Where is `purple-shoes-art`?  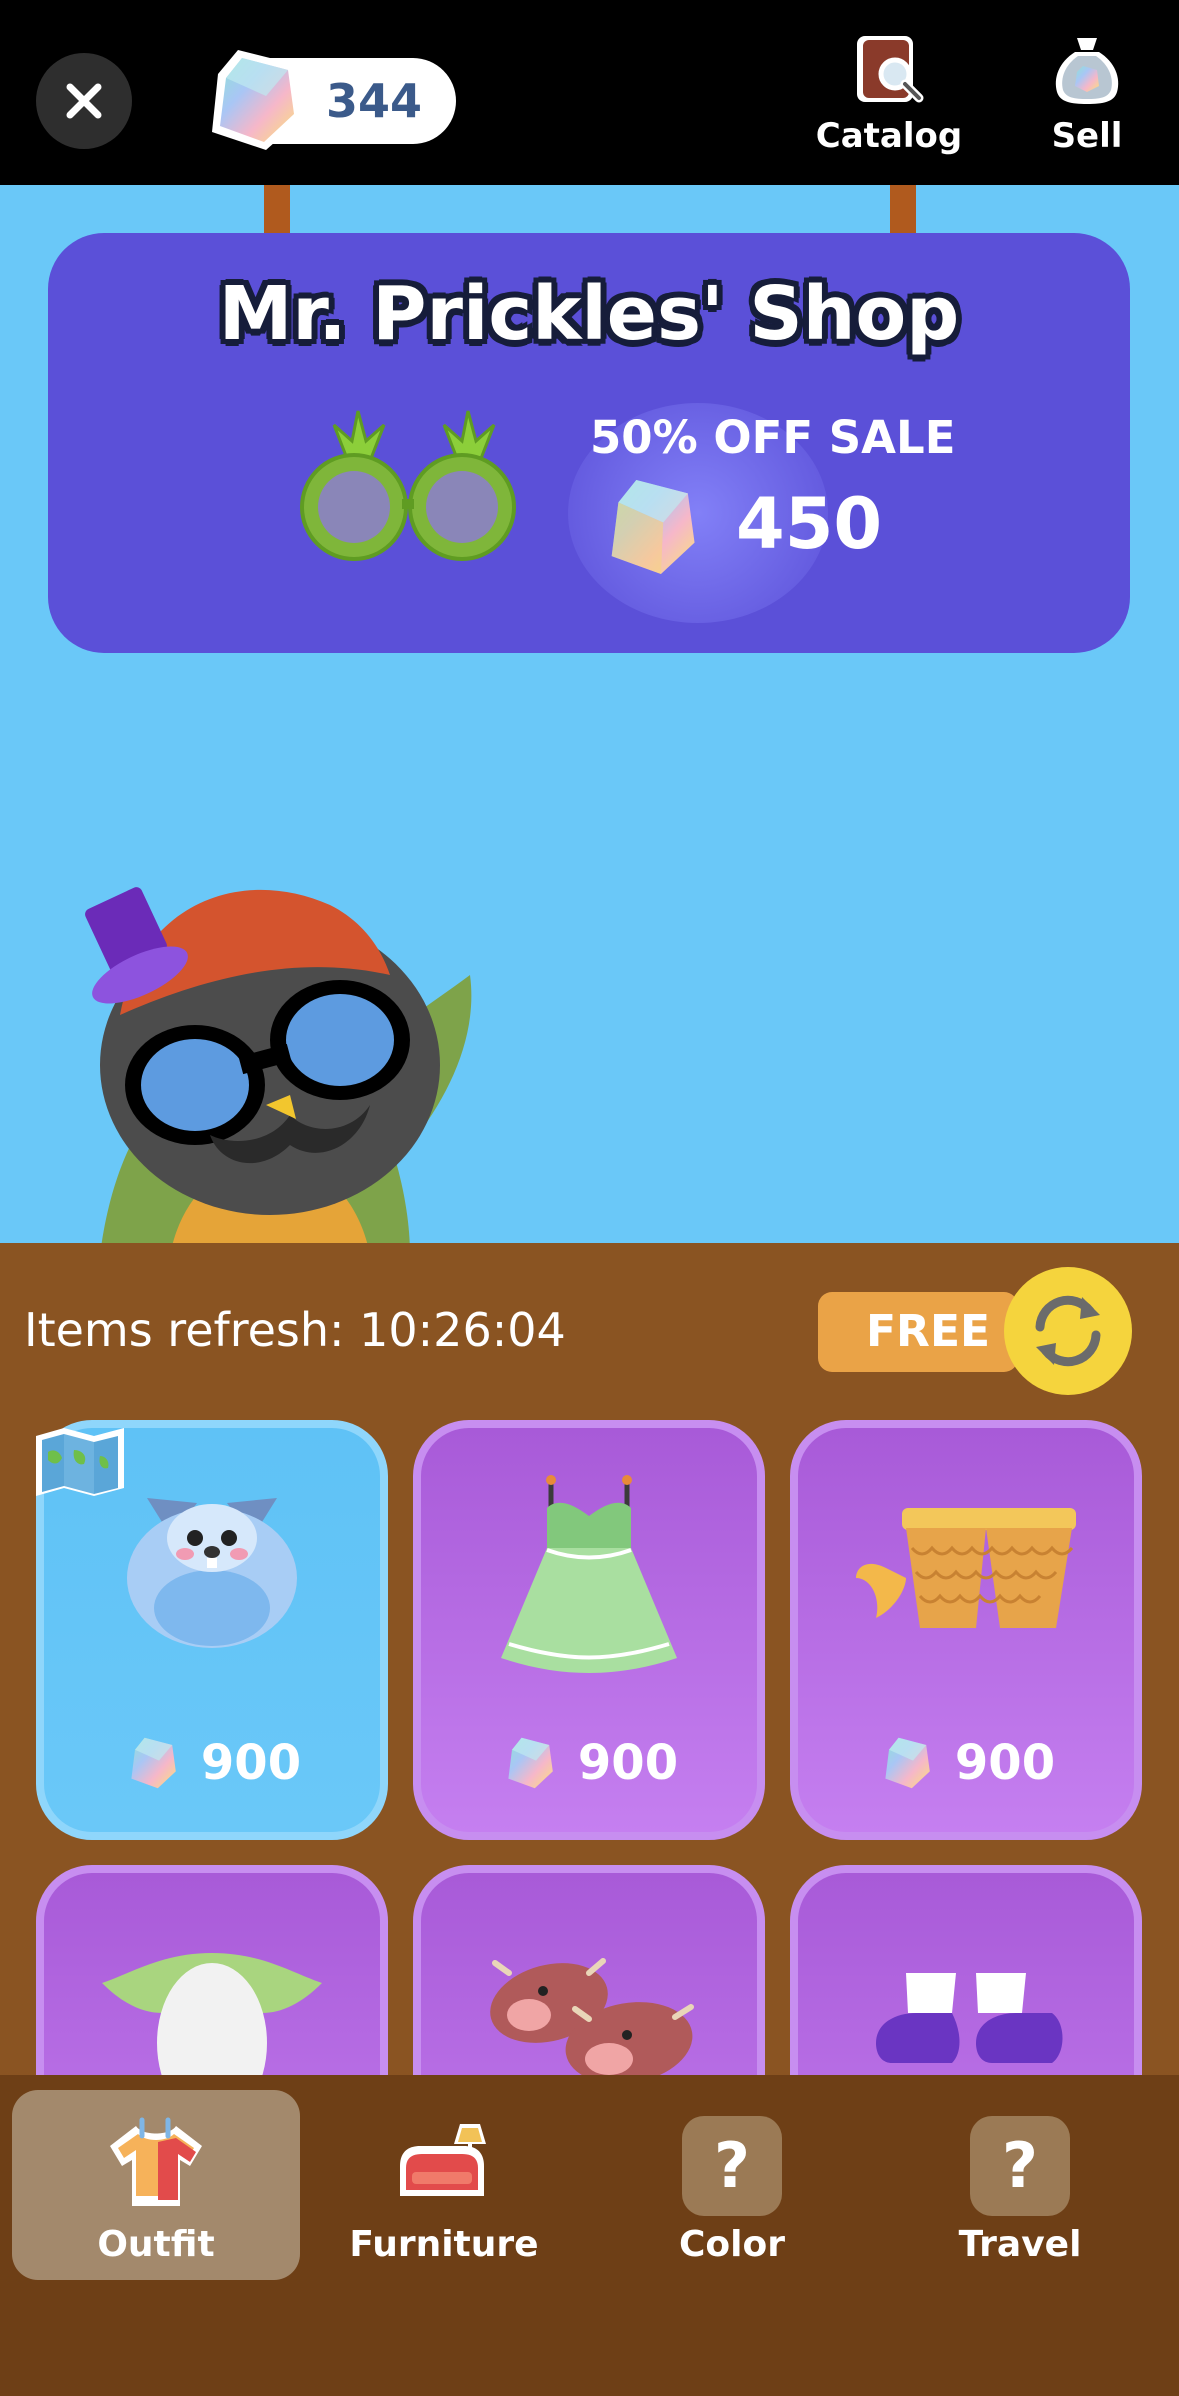
purple-shoes-art is located at coordinates (966, 2024).